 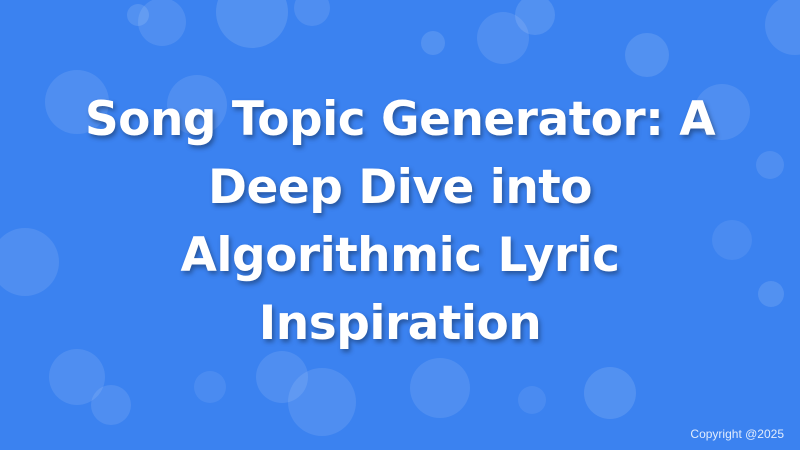 I want to click on copyright-text: Copyright @2025, so click(x=737, y=434).